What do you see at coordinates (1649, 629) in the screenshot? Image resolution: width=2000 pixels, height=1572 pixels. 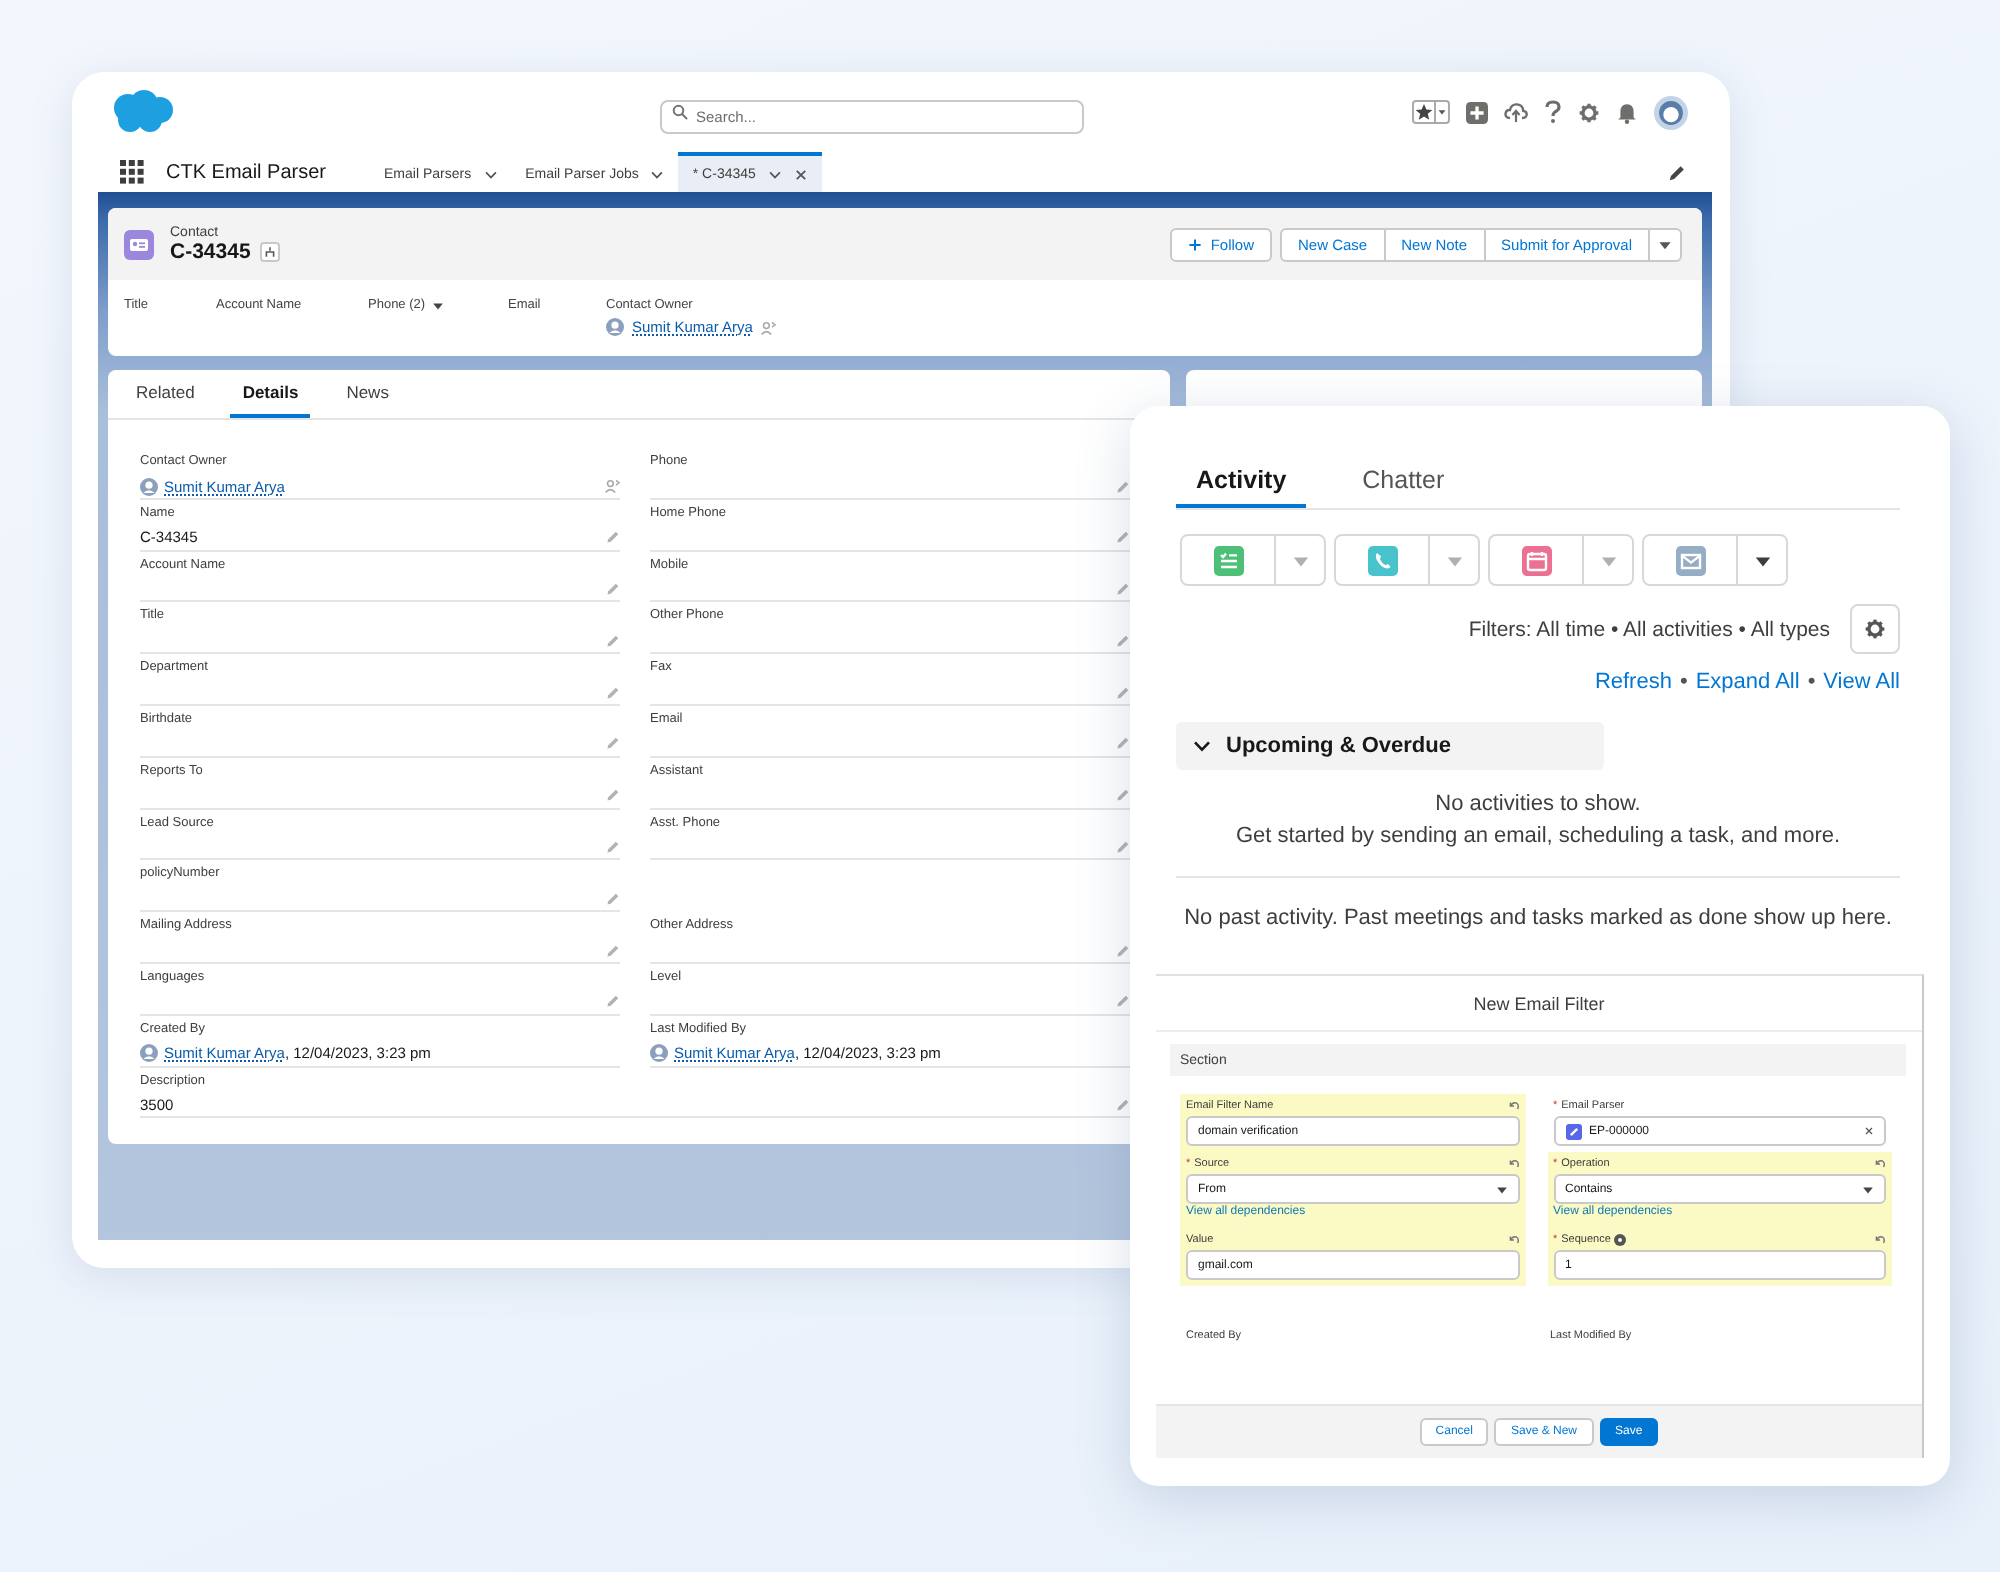 I see `filters-text: Filters: All time • All activities • All types` at bounding box center [1649, 629].